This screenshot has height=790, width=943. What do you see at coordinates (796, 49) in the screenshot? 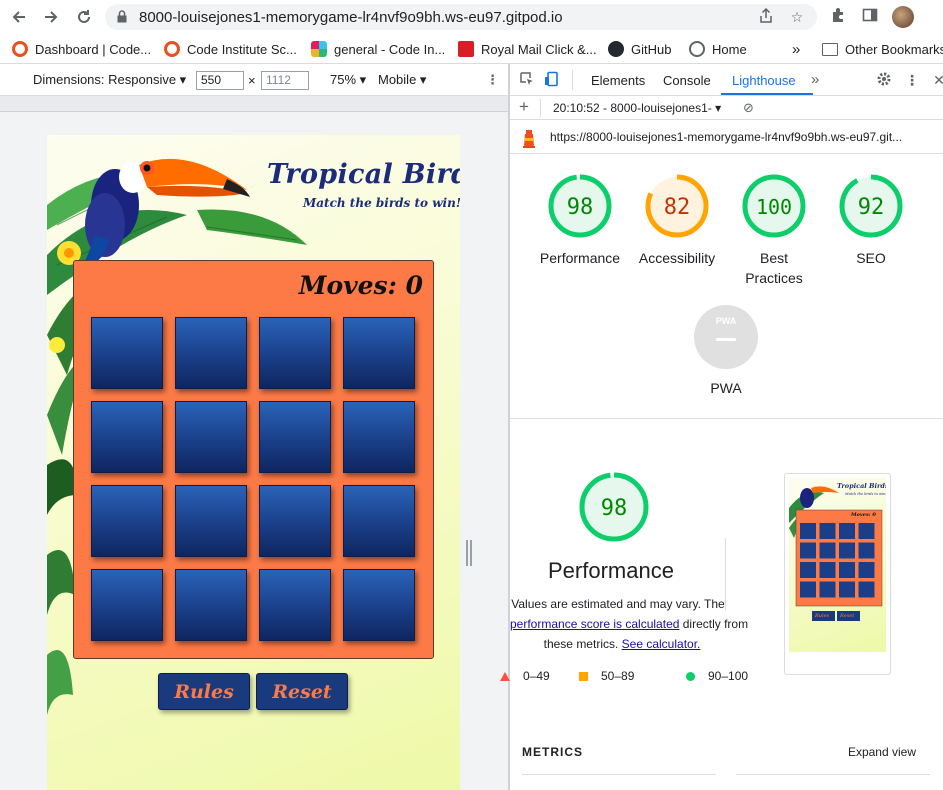
I see `more-bookmarks-button: »` at bounding box center [796, 49].